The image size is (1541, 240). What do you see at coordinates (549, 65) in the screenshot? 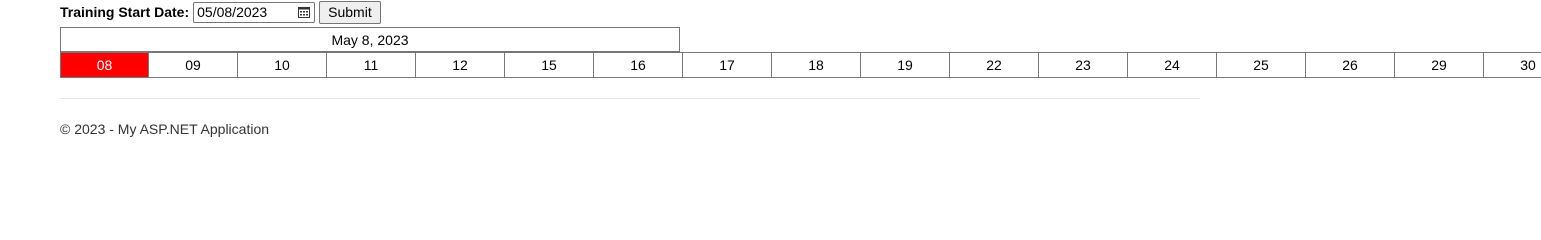
I see `calendar-day-cell: 15` at bounding box center [549, 65].